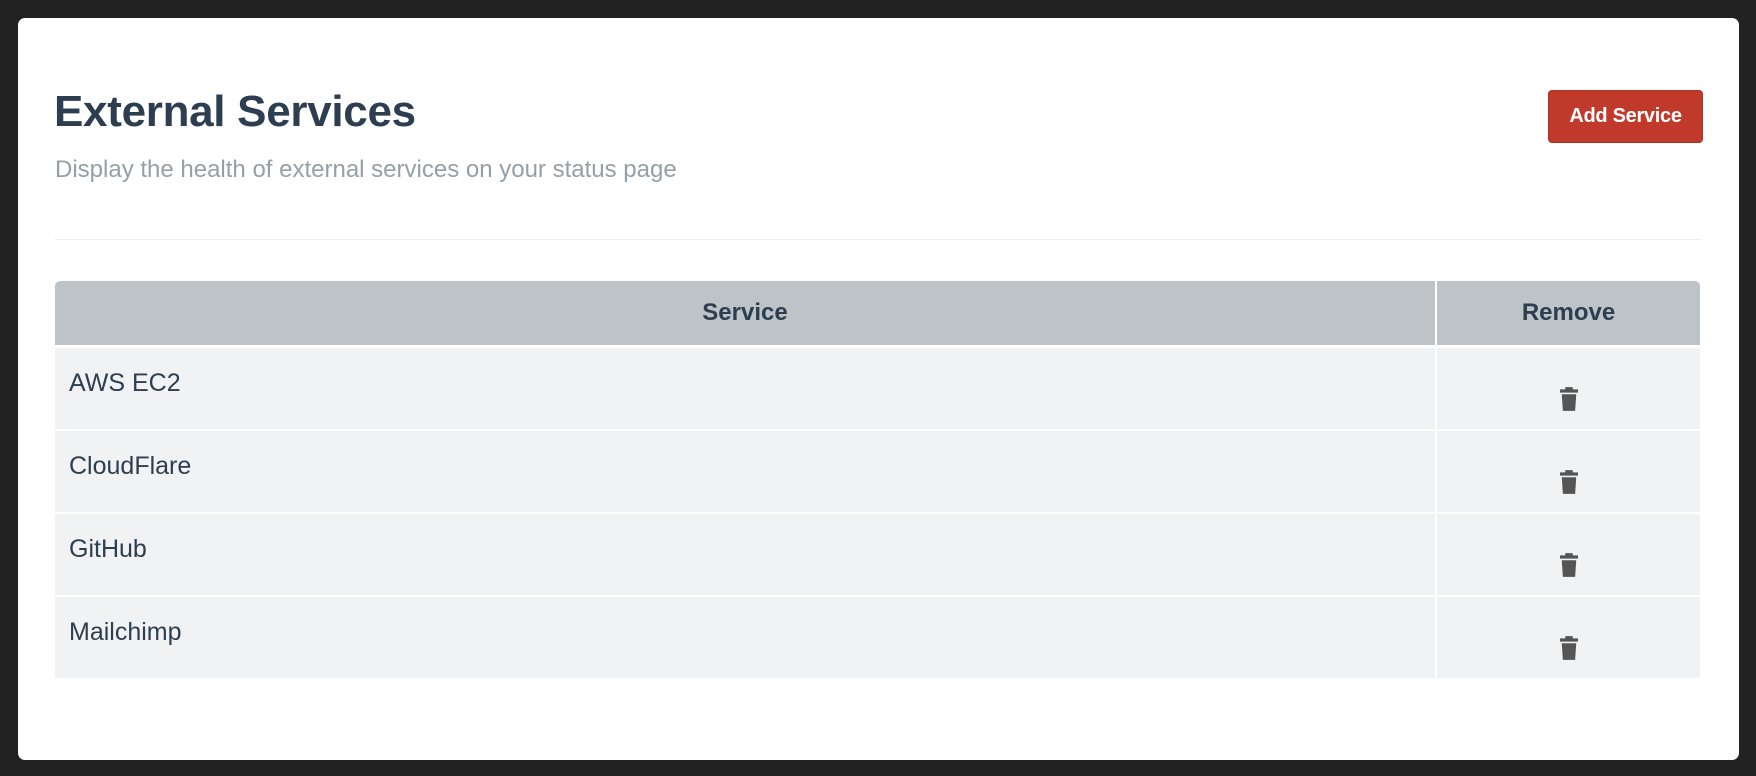  What do you see at coordinates (746, 638) in the screenshot?
I see `service-cell: Mailchimp` at bounding box center [746, 638].